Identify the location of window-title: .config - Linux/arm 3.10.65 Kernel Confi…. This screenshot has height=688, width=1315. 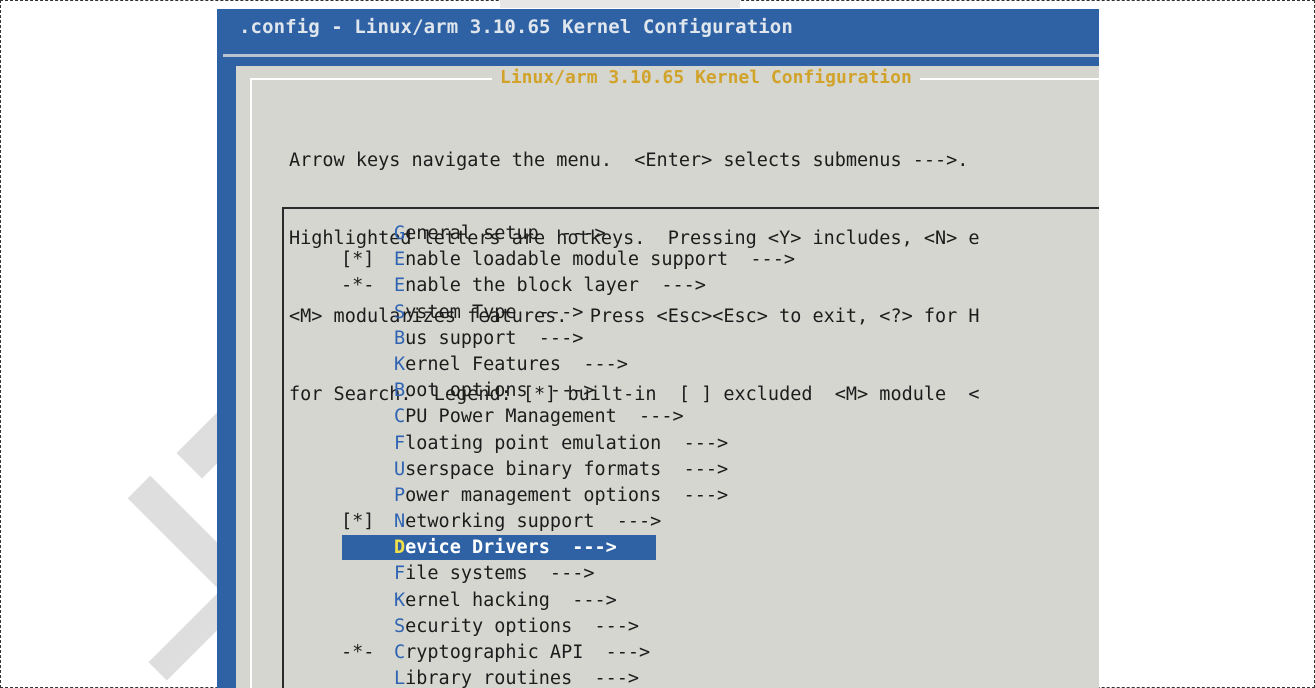
(516, 27).